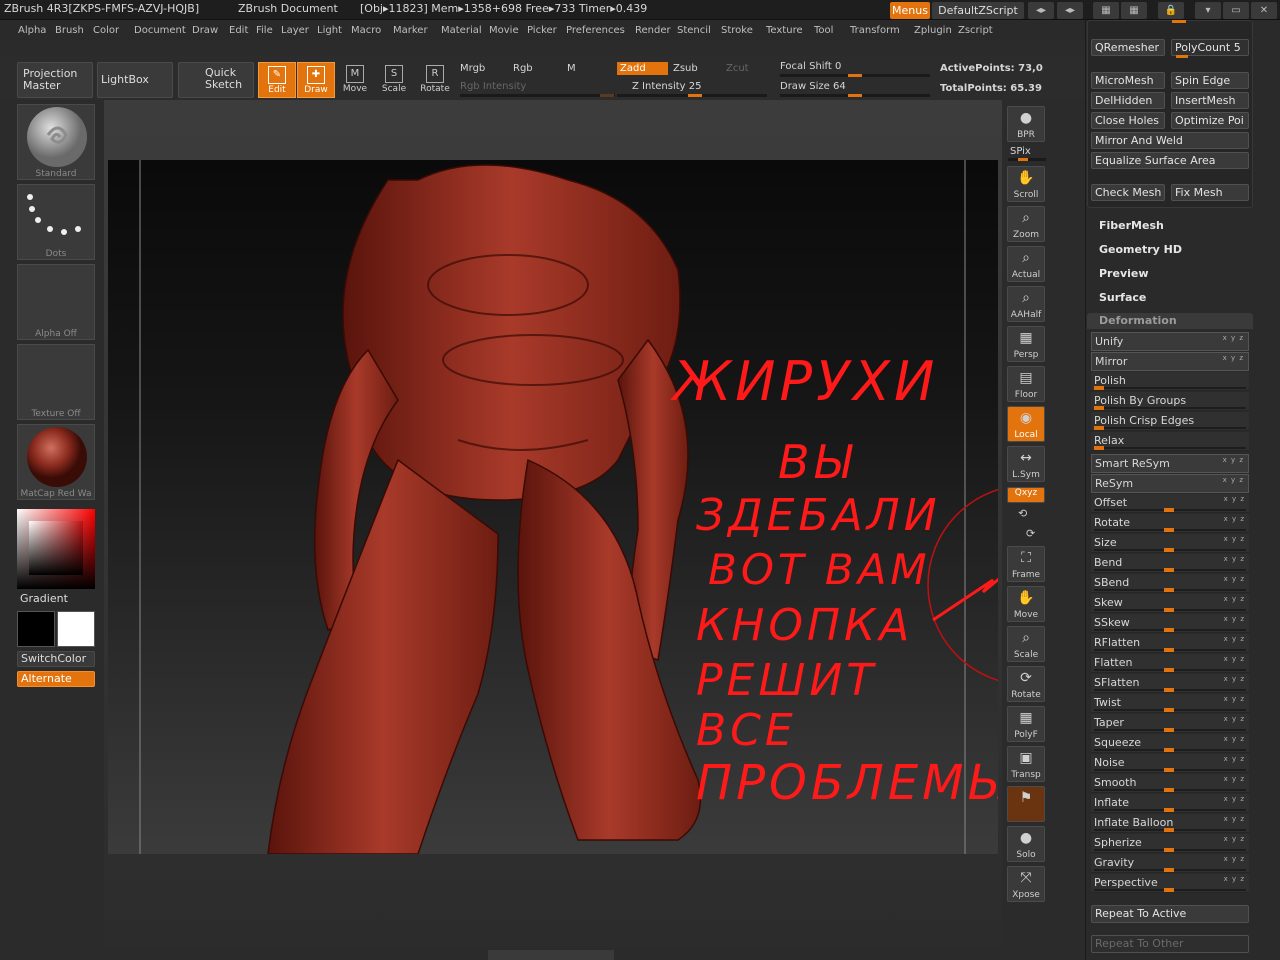 The image size is (1280, 960). Describe the element at coordinates (205, 30) in the screenshot. I see `menu-draw: Draw` at that location.